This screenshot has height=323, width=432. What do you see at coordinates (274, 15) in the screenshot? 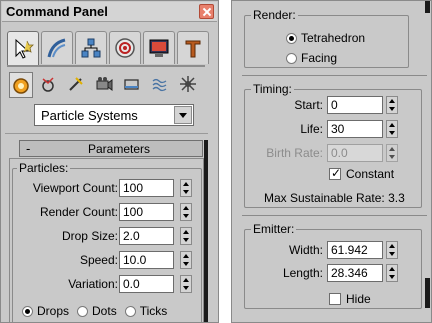
I see `render-group-label: Render:` at bounding box center [274, 15].